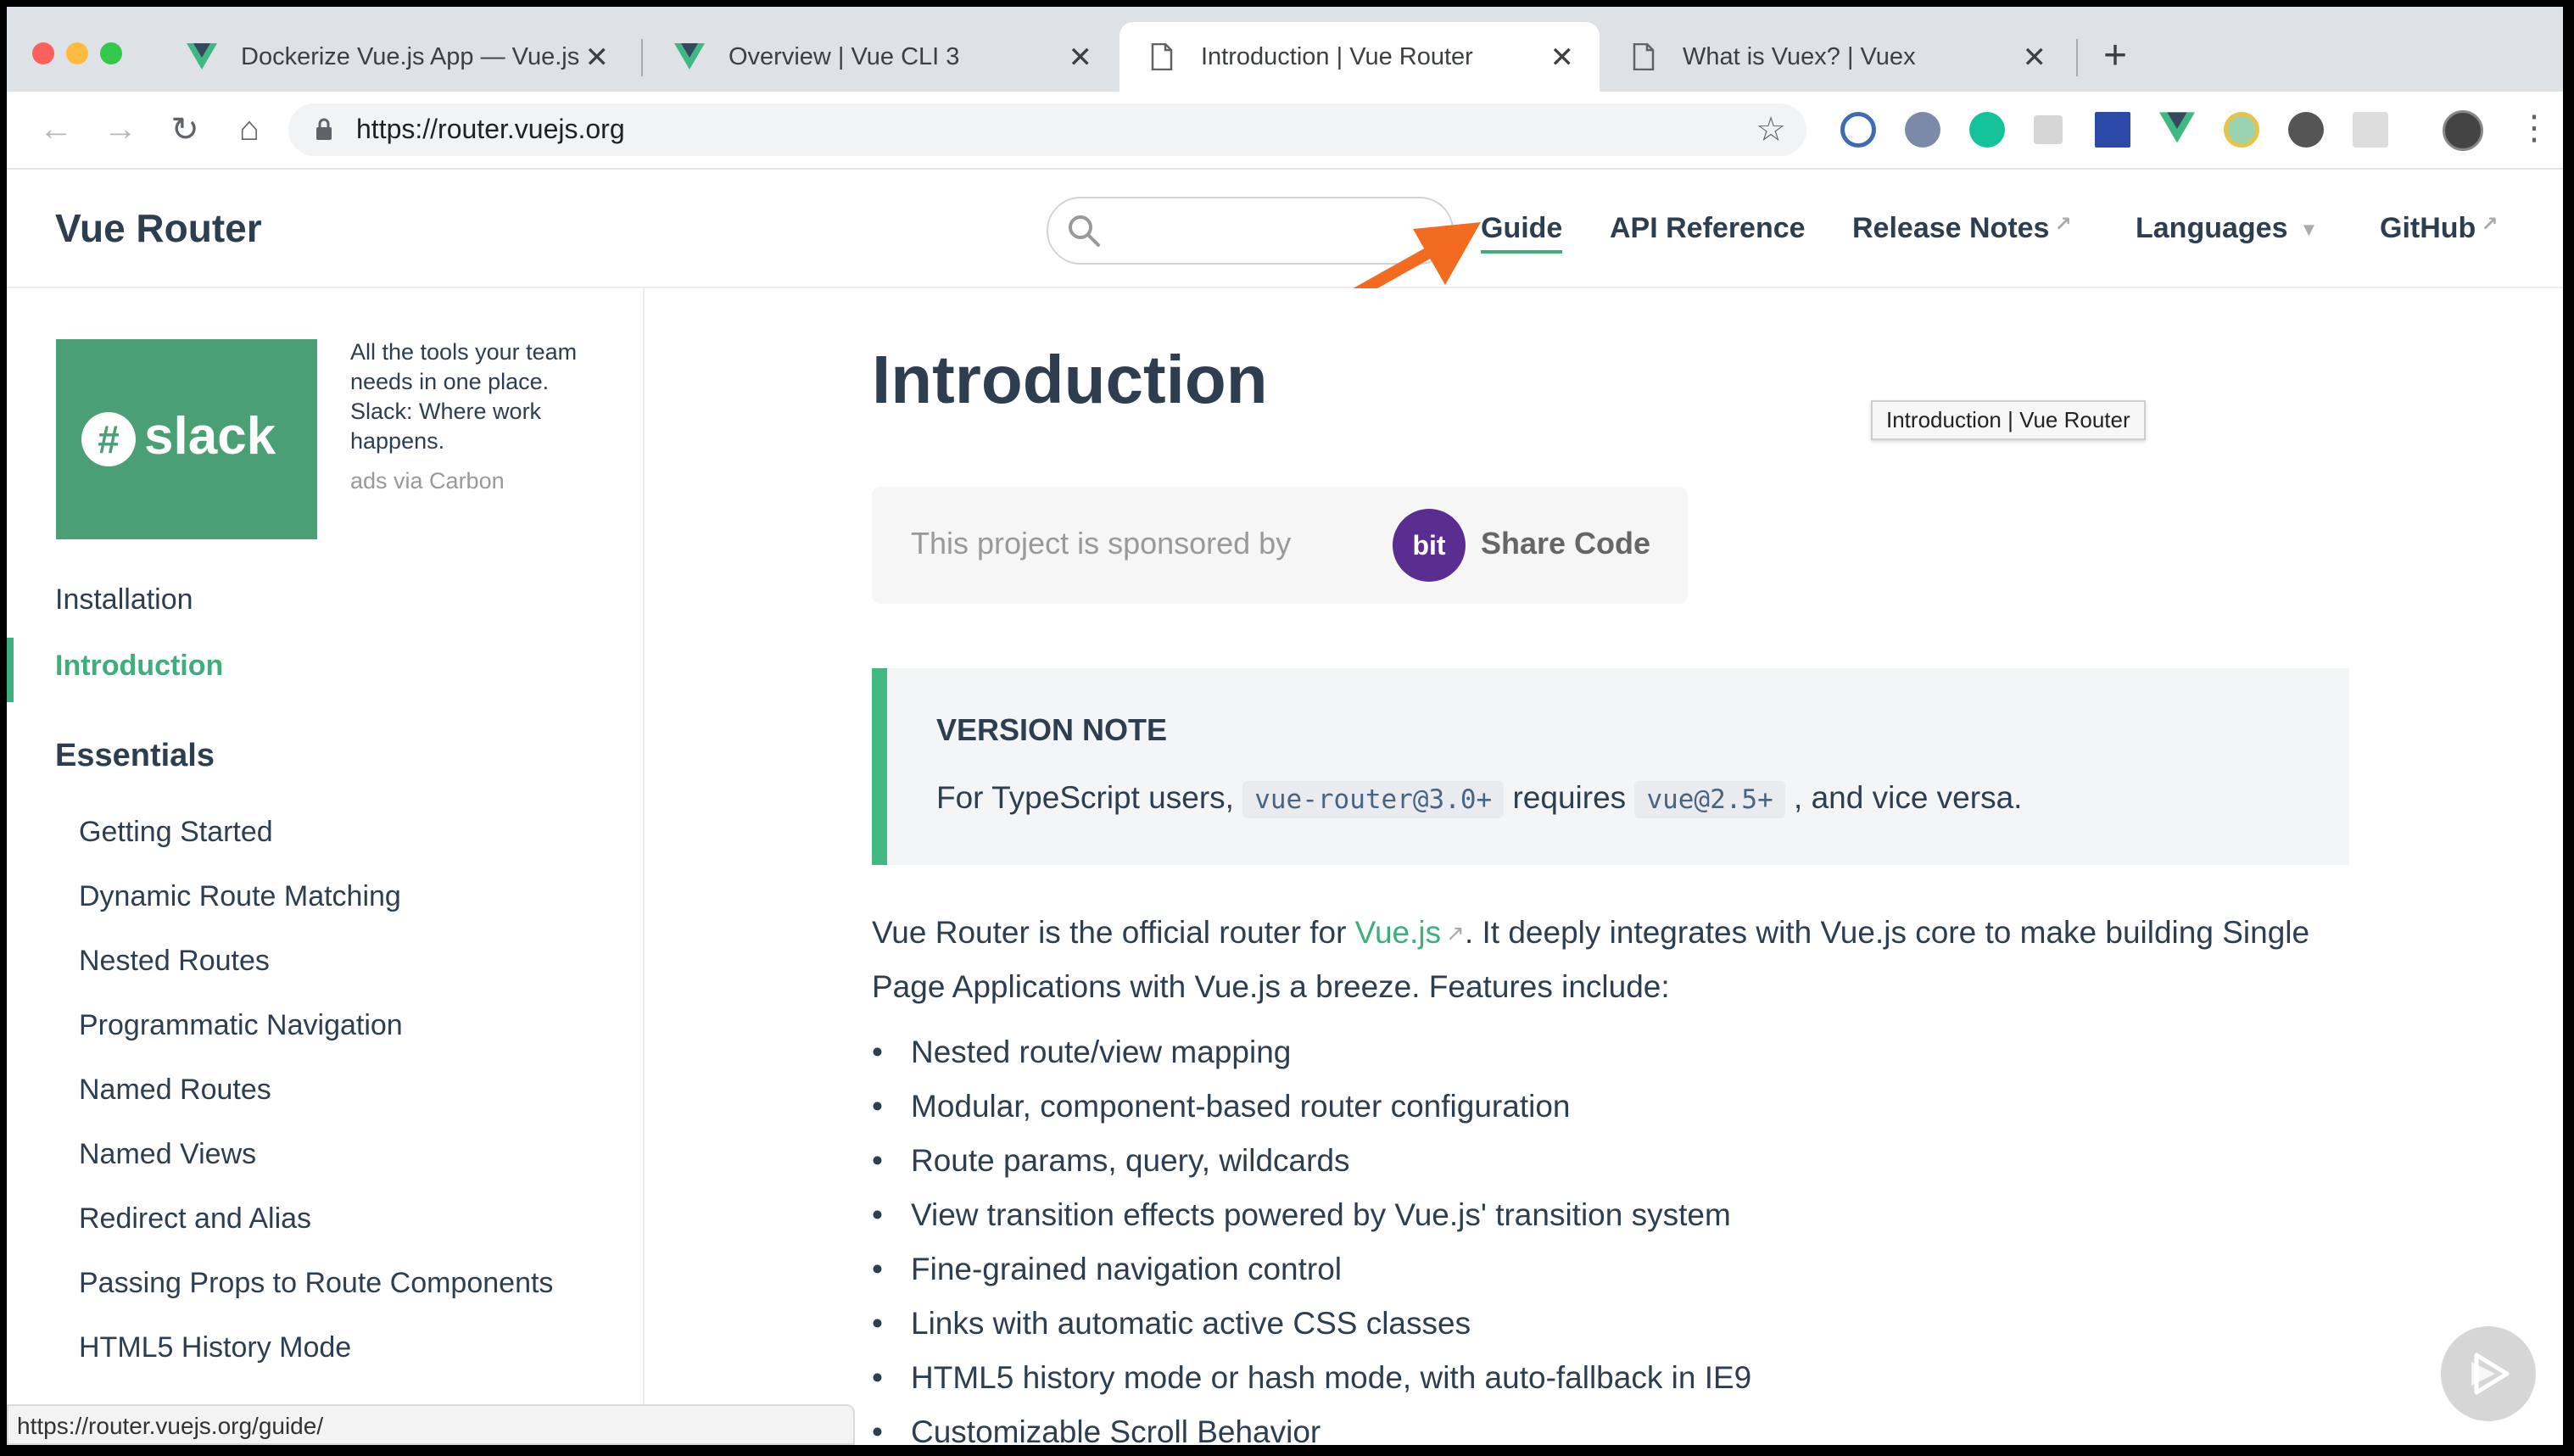  What do you see at coordinates (1987, 130) in the screenshot?
I see `grammarly-icon` at bounding box center [1987, 130].